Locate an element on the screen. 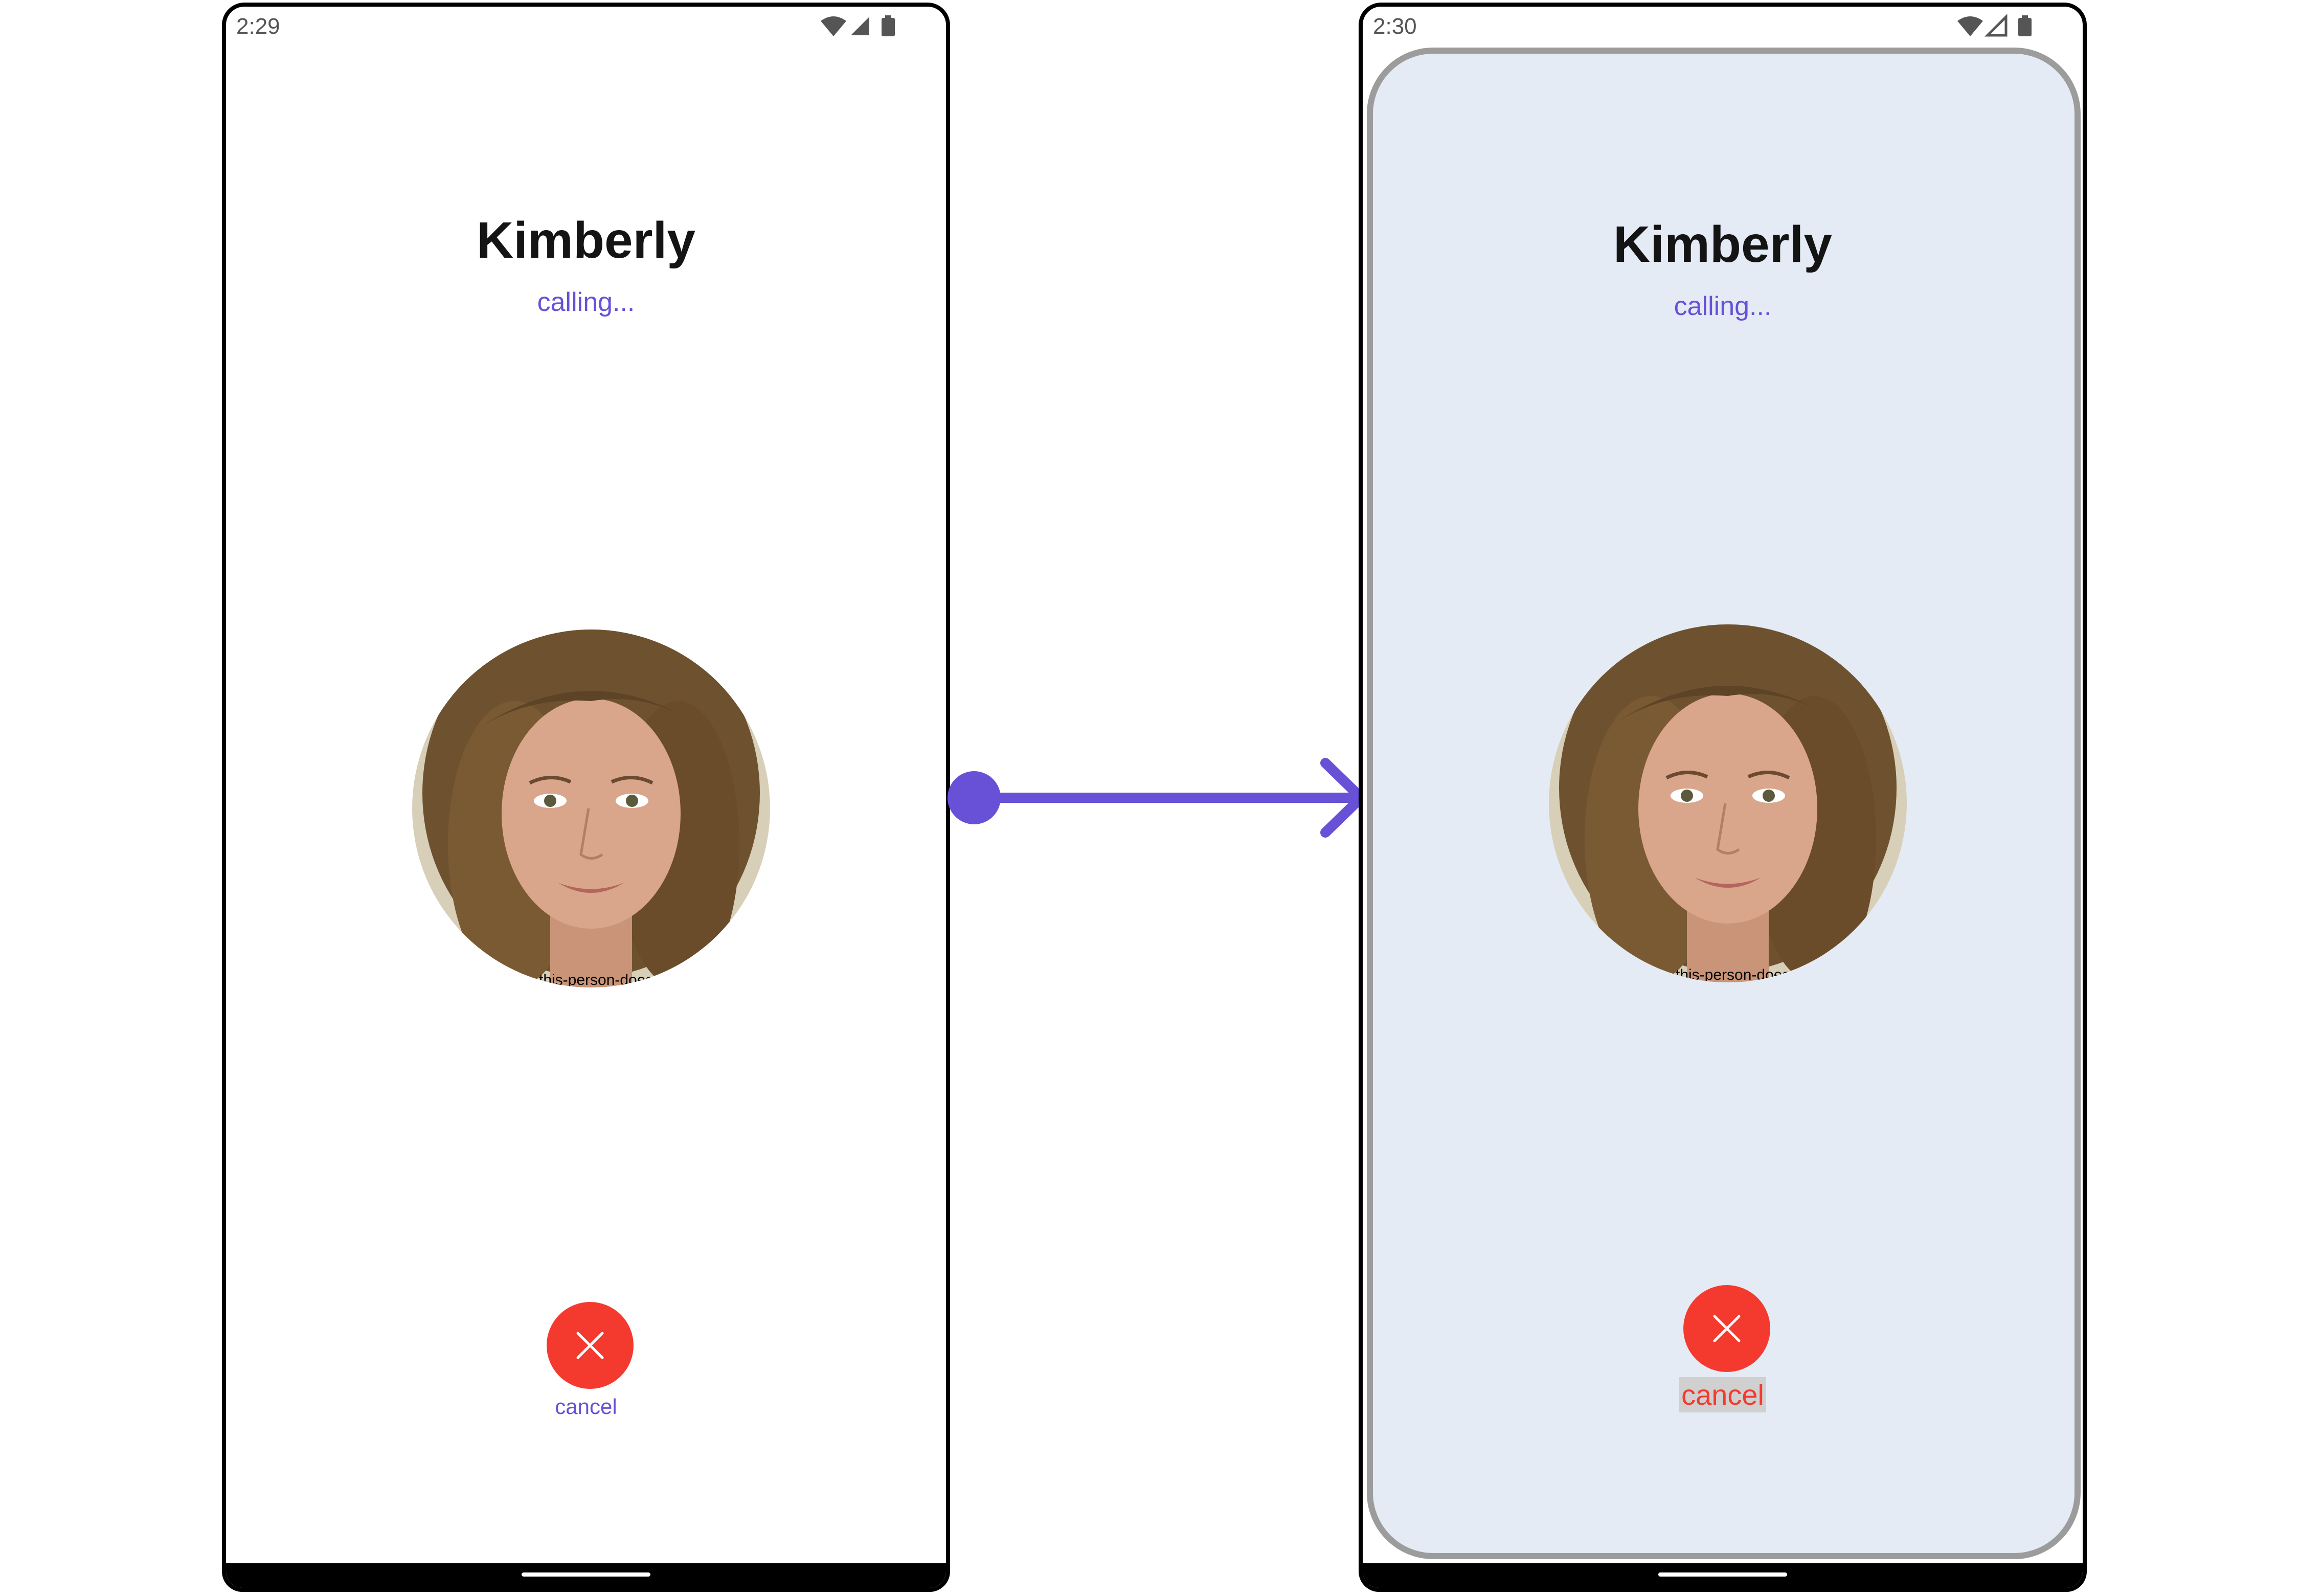 Image resolution: width=2300 pixels, height=1596 pixels. status-time: 2:29 is located at coordinates (258, 27).